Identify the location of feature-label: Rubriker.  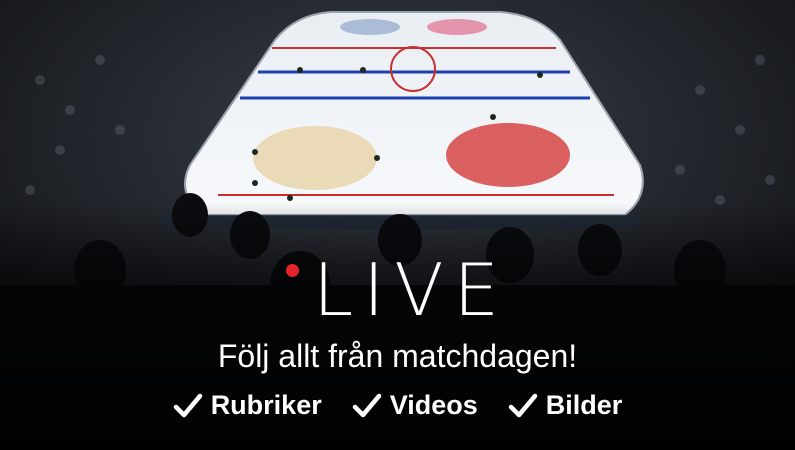
(266, 405).